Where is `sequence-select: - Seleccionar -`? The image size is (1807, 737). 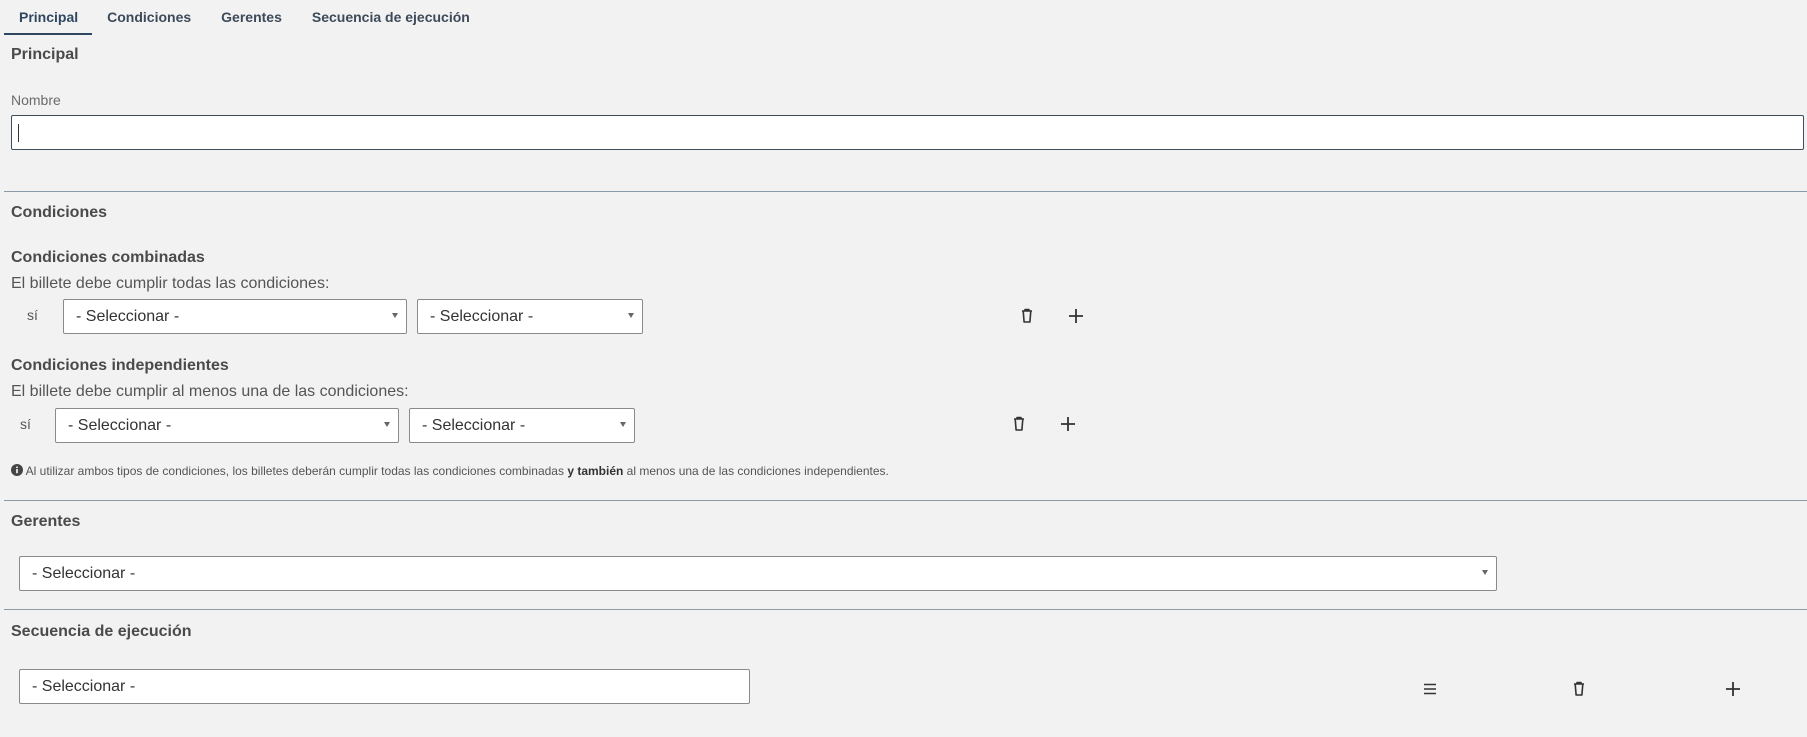 sequence-select: - Seleccionar - is located at coordinates (384, 686).